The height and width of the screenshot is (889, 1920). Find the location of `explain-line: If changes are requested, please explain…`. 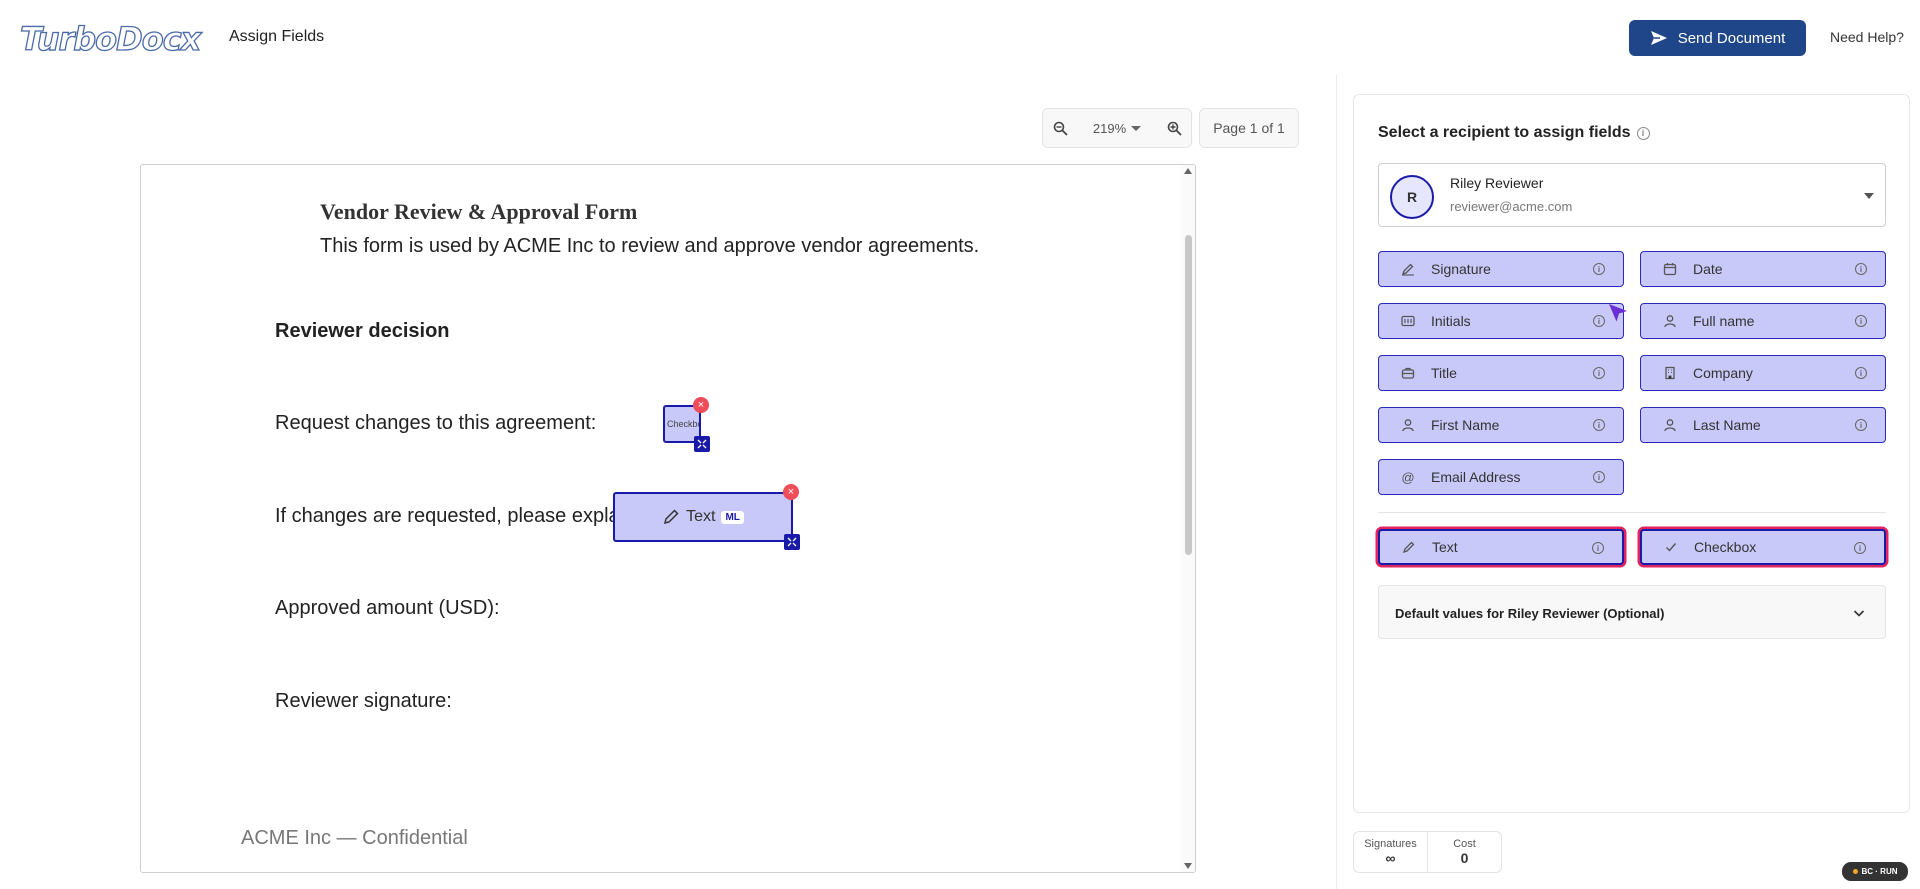

explain-line: If changes are requested, please explain… is located at coordinates (458, 516).